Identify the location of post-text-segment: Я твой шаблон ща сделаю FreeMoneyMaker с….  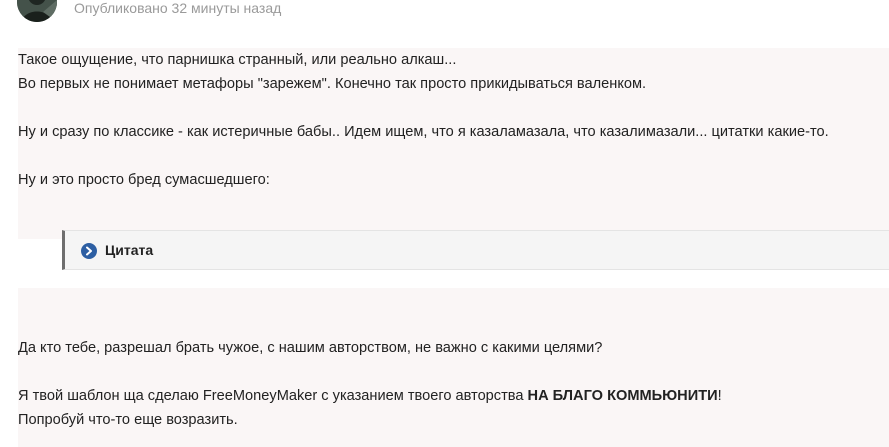
(273, 396).